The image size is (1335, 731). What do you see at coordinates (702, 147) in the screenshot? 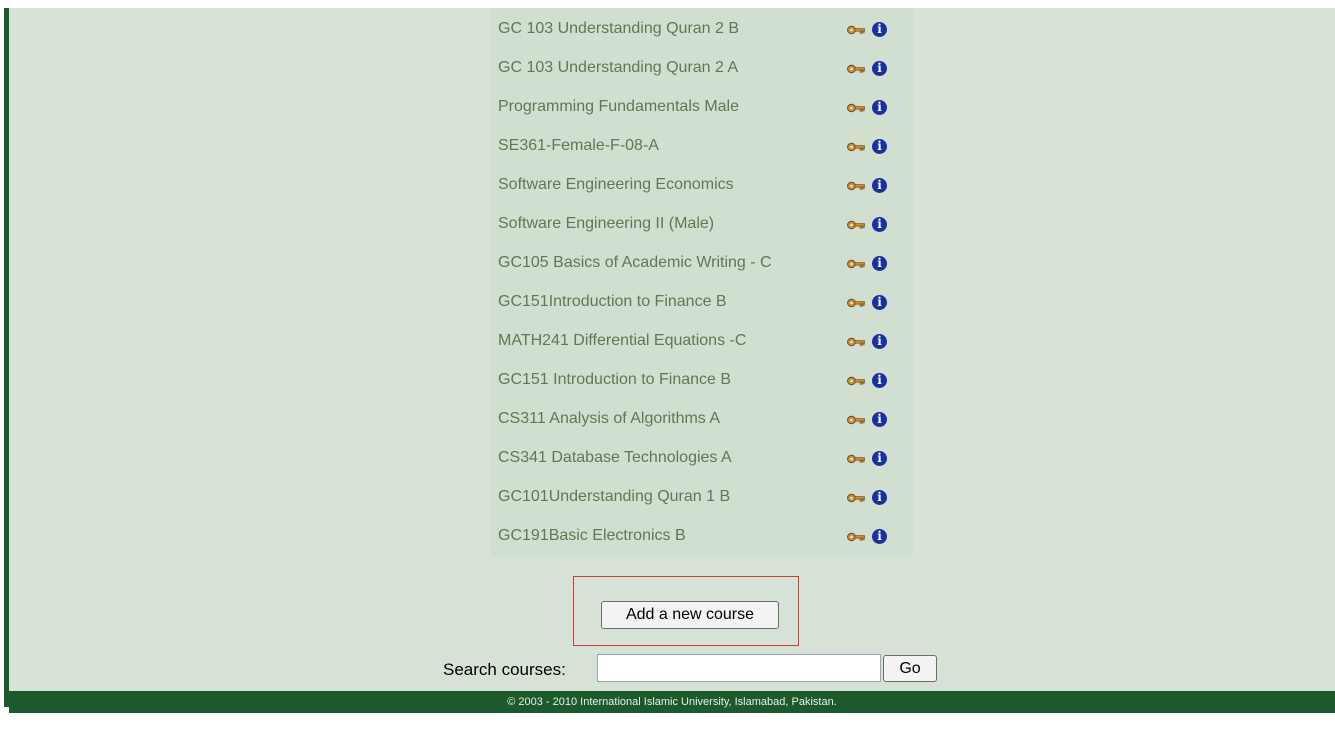
I see `course-row: SE361-Female-F-08-A i` at bounding box center [702, 147].